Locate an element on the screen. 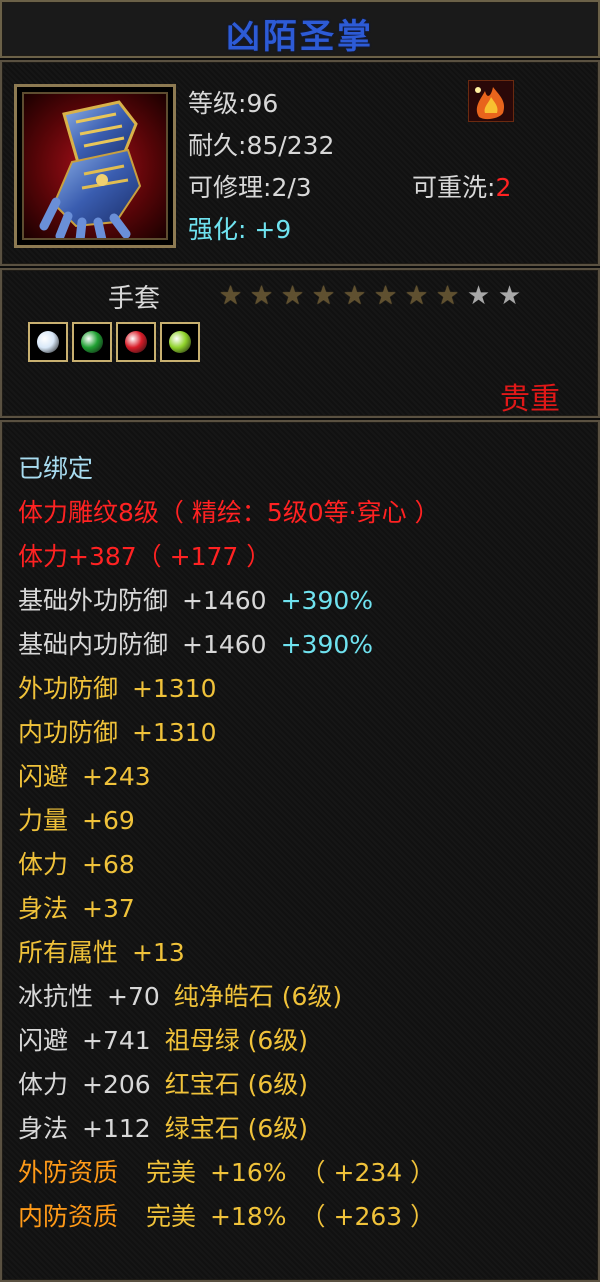  level-label: 等级 is located at coordinates (213, 103).